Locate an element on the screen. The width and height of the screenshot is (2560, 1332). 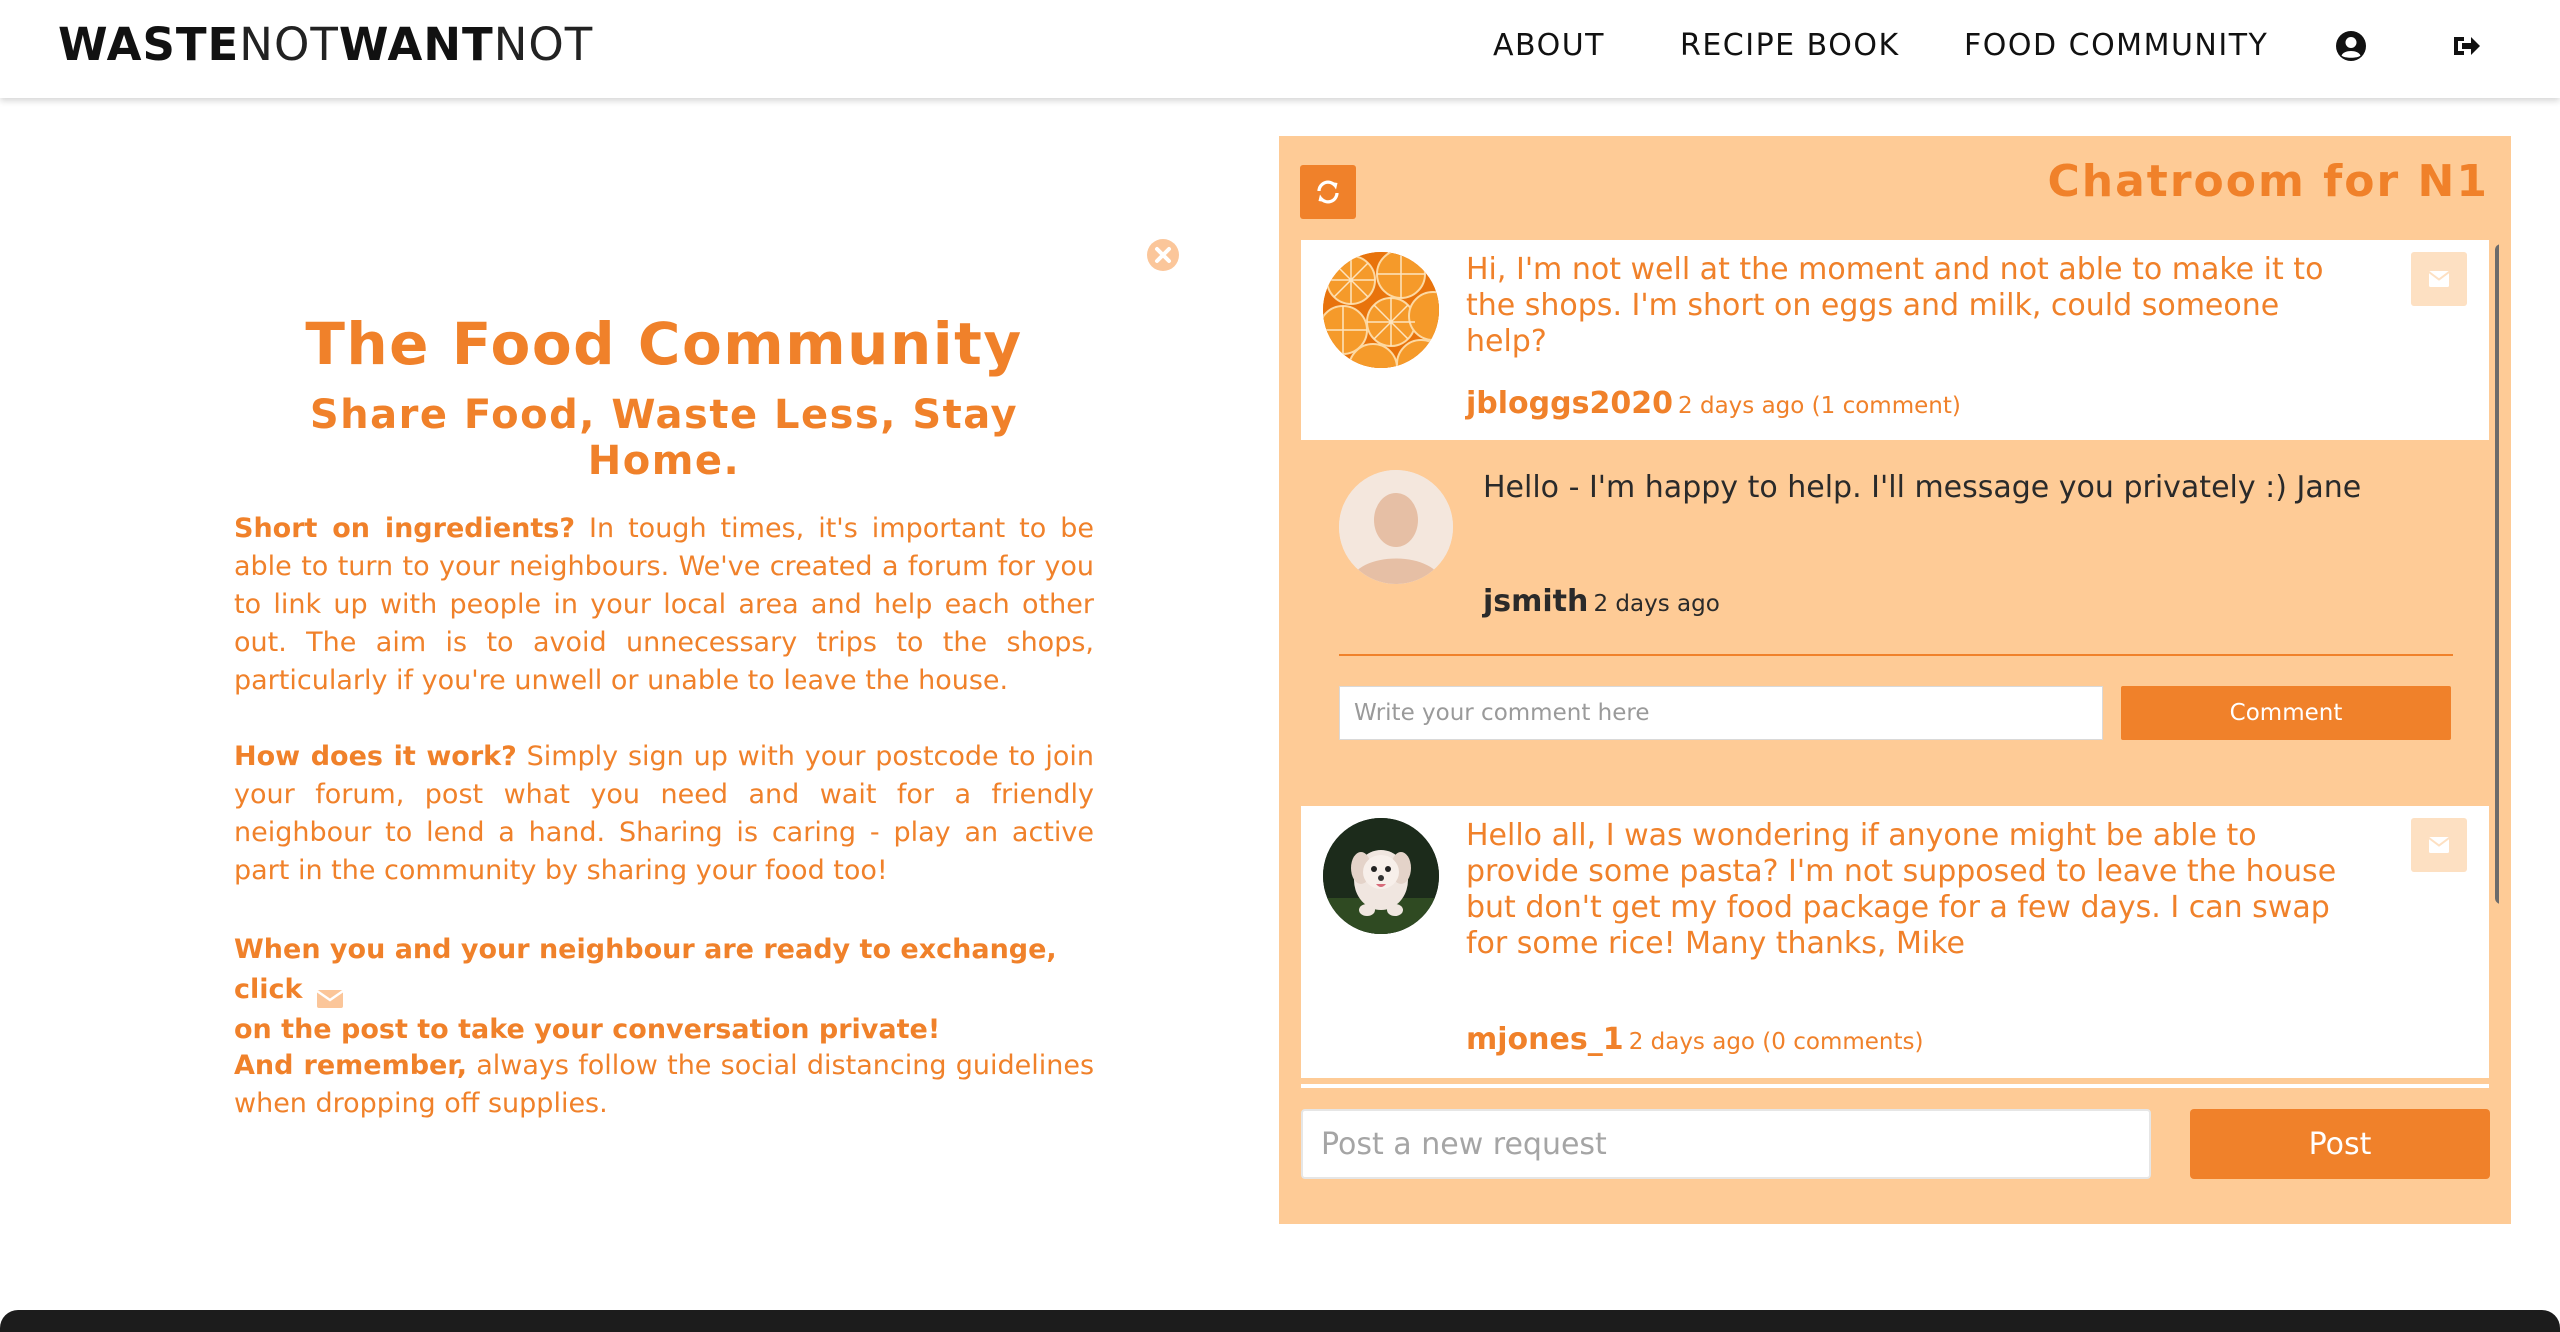
post-meta: mjones_1 2 days ago (0 comments) is located at coordinates (1694, 1039).